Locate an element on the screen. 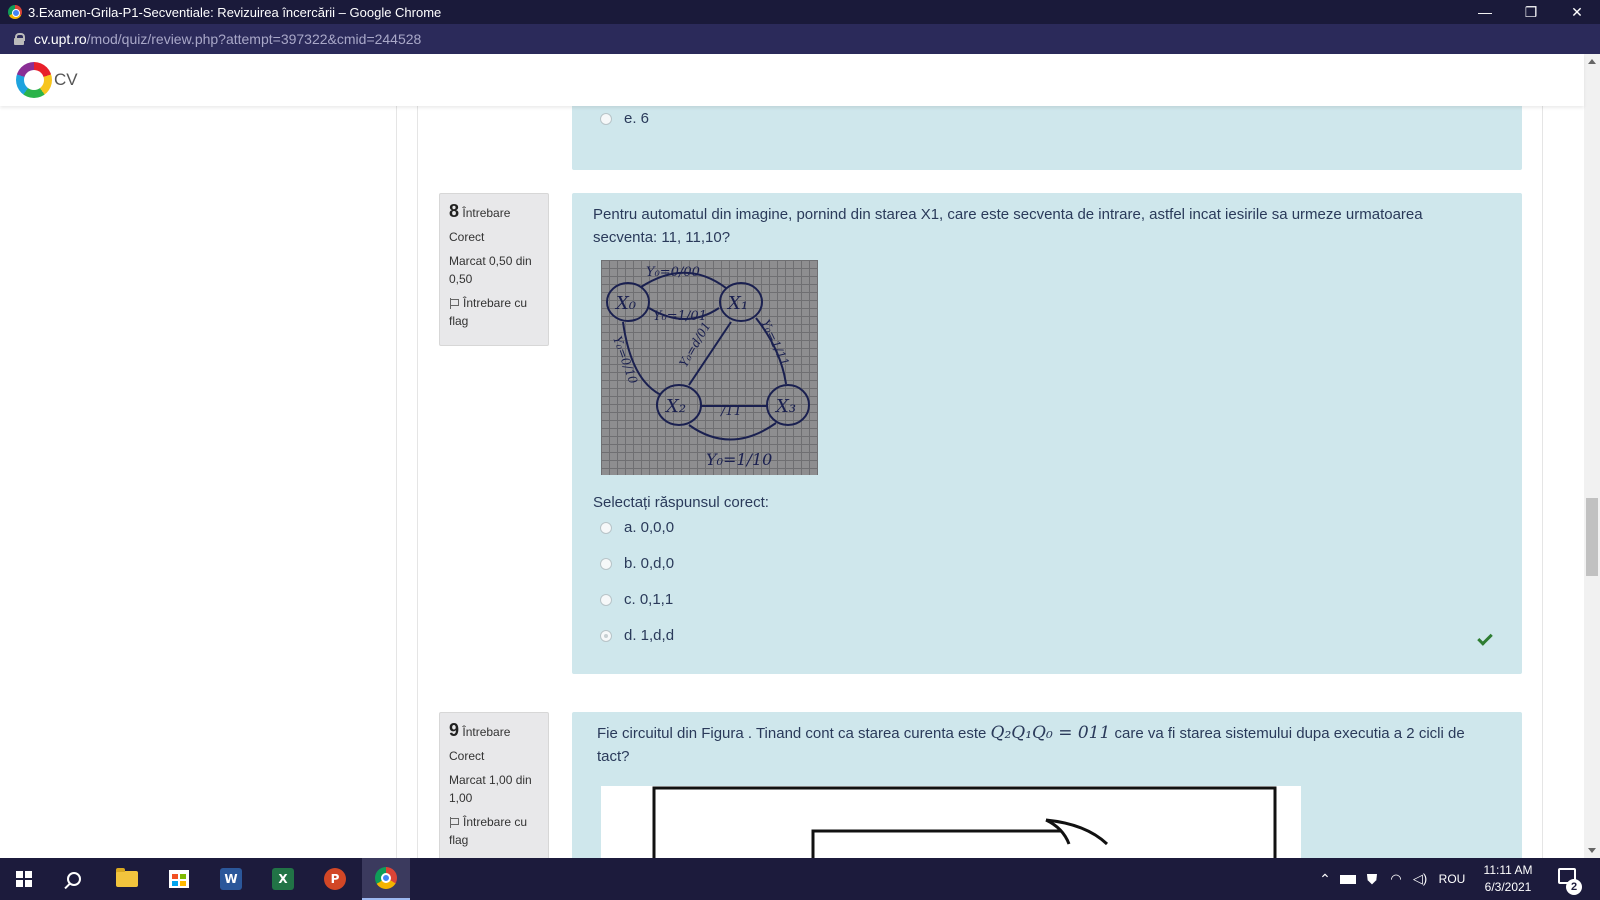  diagram-label: X₁ is located at coordinates (737, 303).